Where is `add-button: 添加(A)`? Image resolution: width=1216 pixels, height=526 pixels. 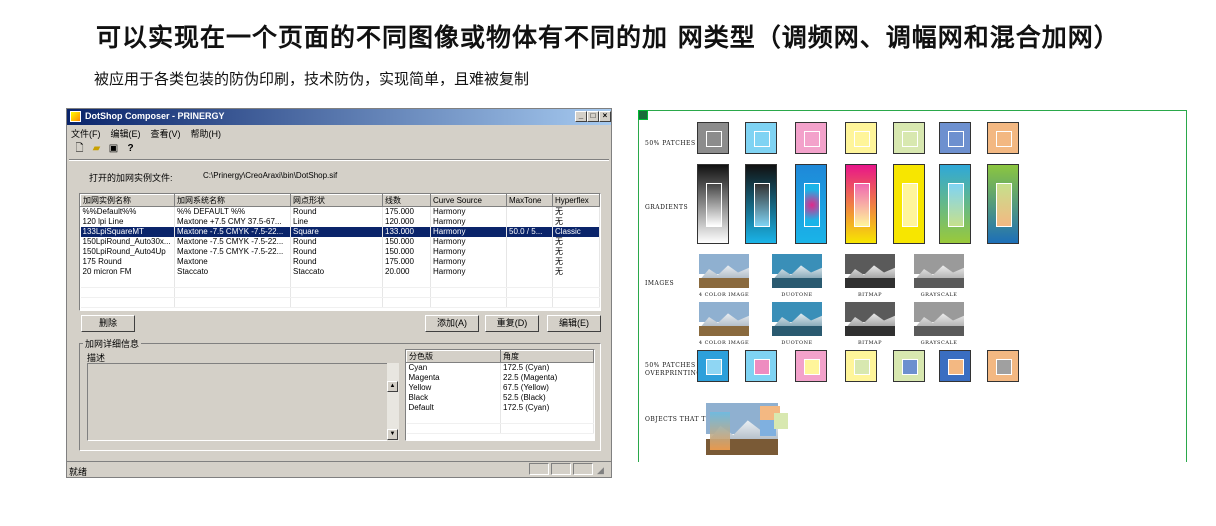 add-button: 添加(A) is located at coordinates (452, 323).